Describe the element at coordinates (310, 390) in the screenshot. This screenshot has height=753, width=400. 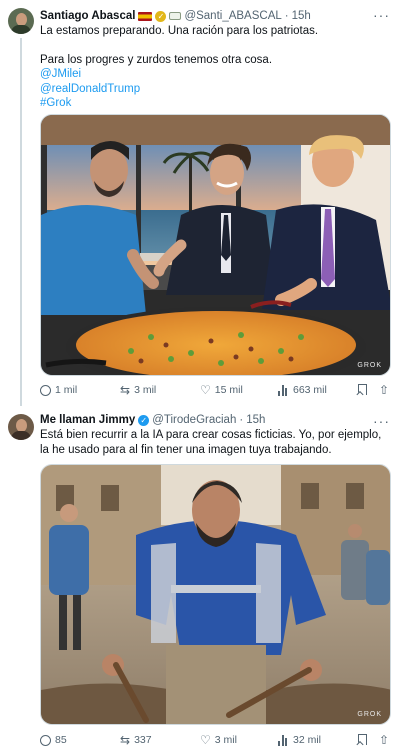
I see `view-count: 663 mil` at that location.